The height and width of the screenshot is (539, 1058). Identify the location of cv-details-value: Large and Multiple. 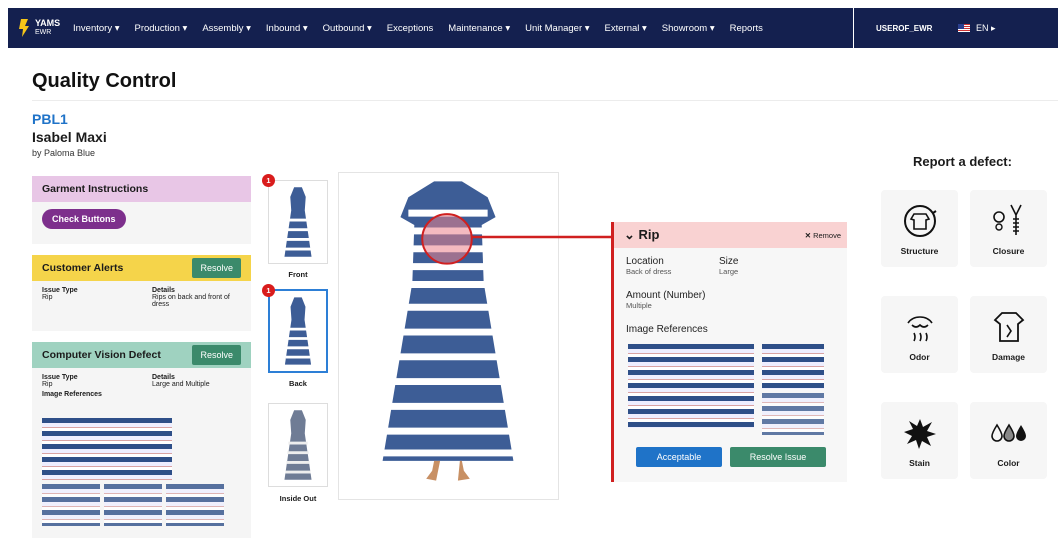
(181, 384).